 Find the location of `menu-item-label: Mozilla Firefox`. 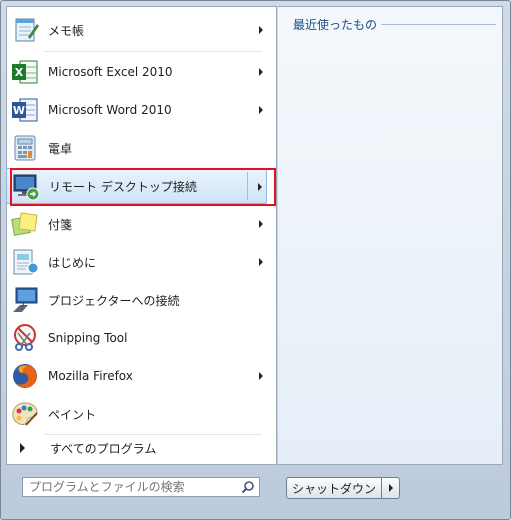

menu-item-label: Mozilla Firefox is located at coordinates (90, 376).